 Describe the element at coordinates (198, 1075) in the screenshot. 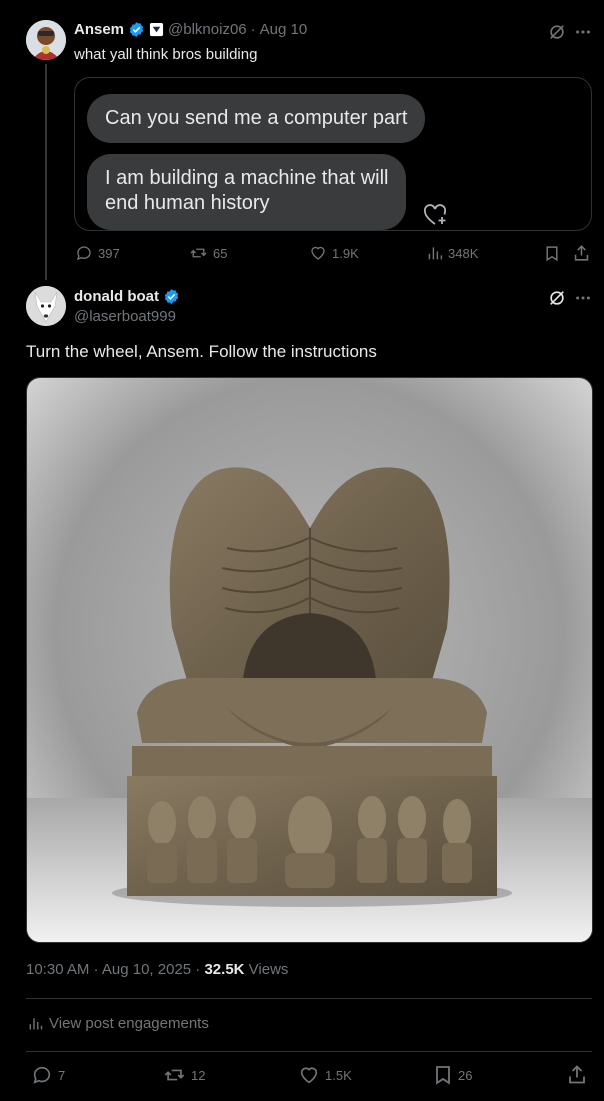

I see `repost-count: 12` at that location.